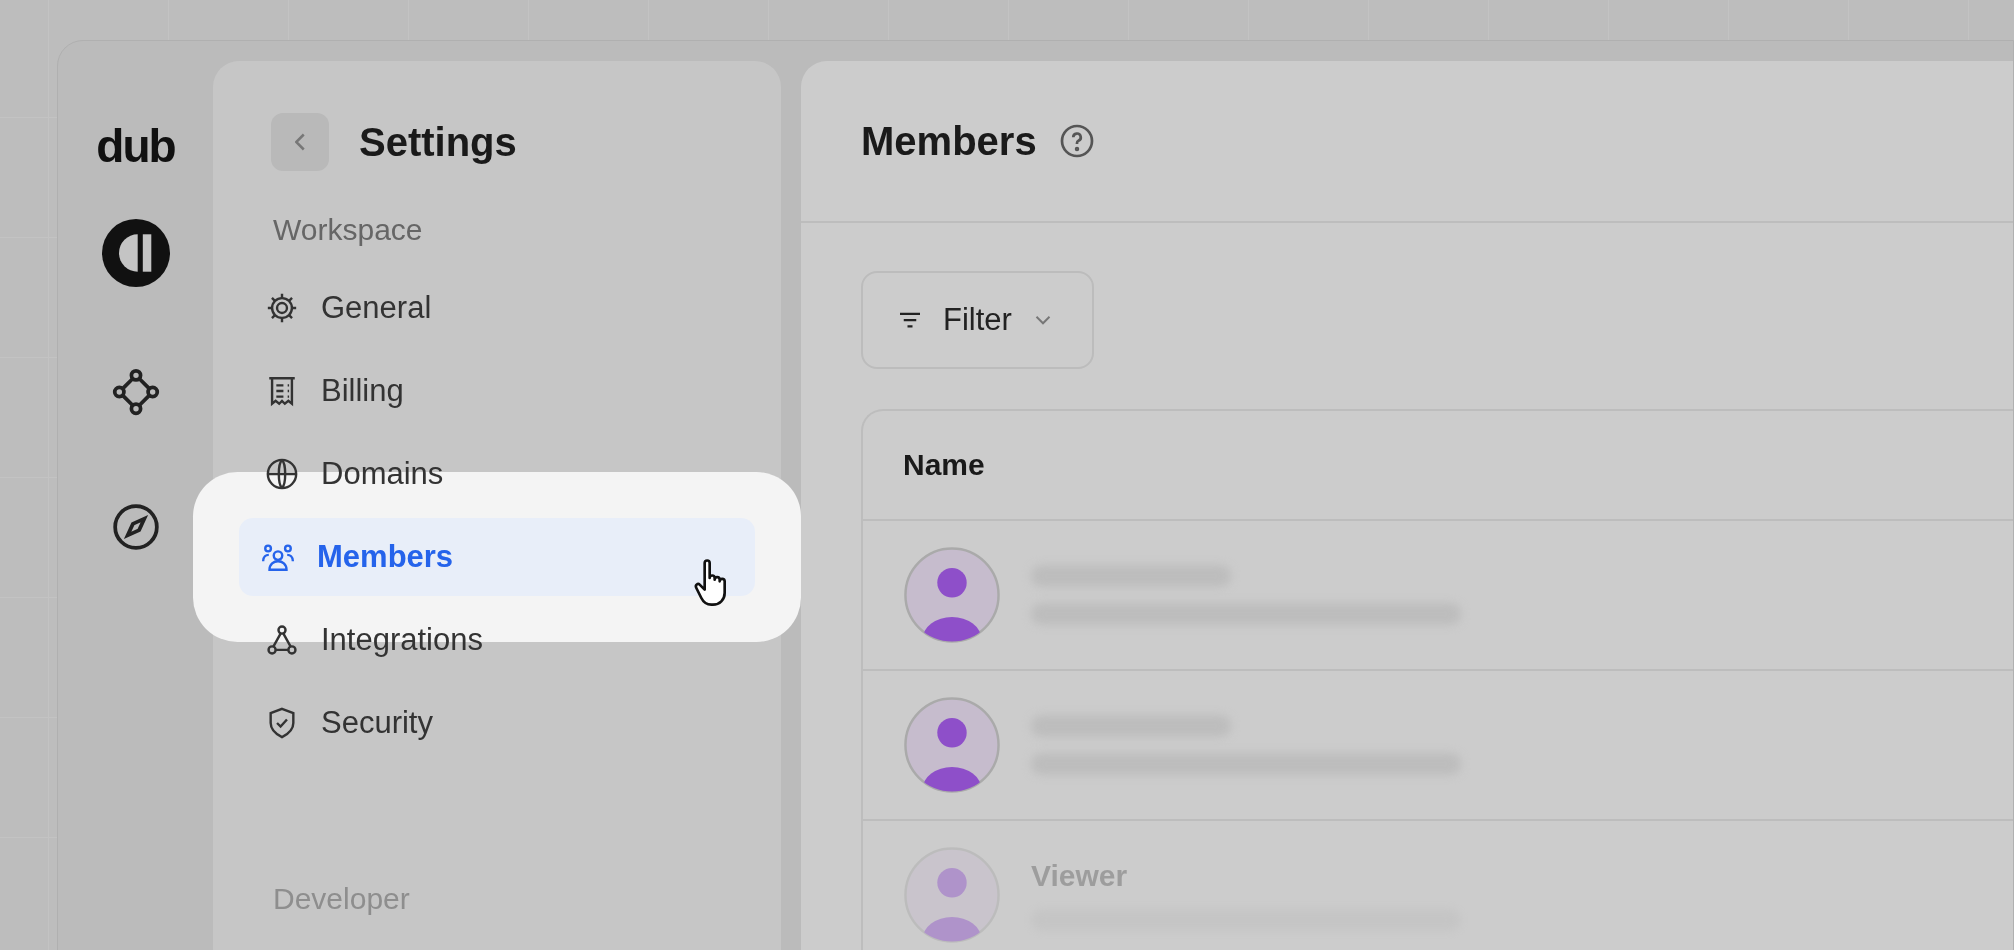  What do you see at coordinates (438, 142) in the screenshot?
I see `sidebar-title: Settings` at bounding box center [438, 142].